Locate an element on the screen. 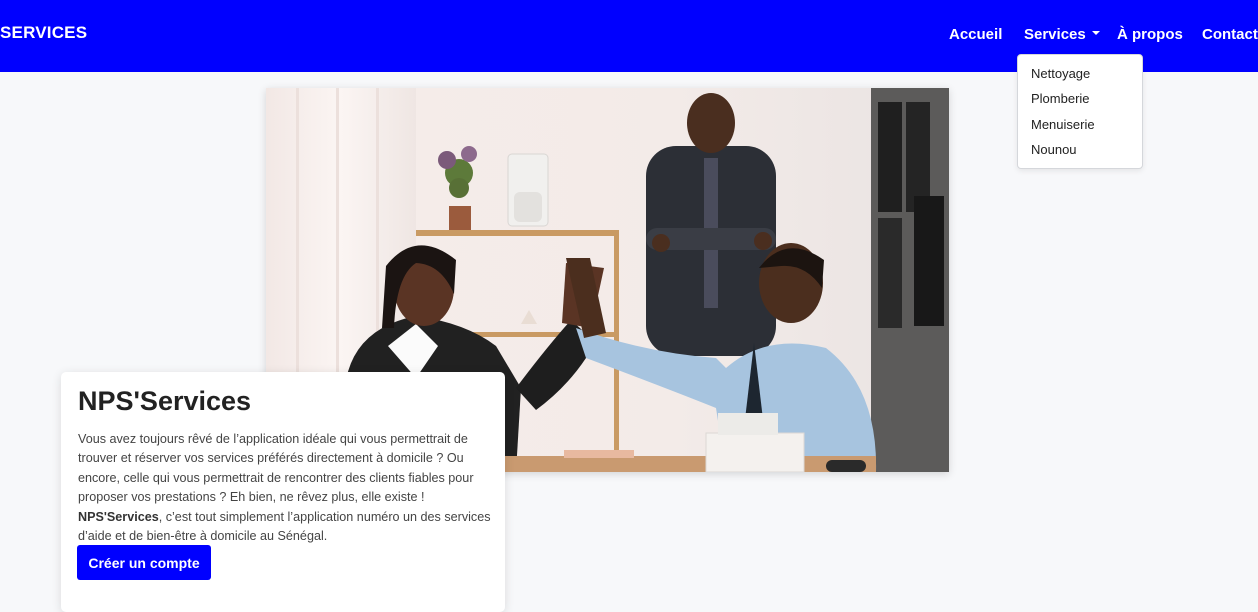 The image size is (1258, 612). dropdown-item-nettoyage: Nettoyage is located at coordinates (1060, 73).